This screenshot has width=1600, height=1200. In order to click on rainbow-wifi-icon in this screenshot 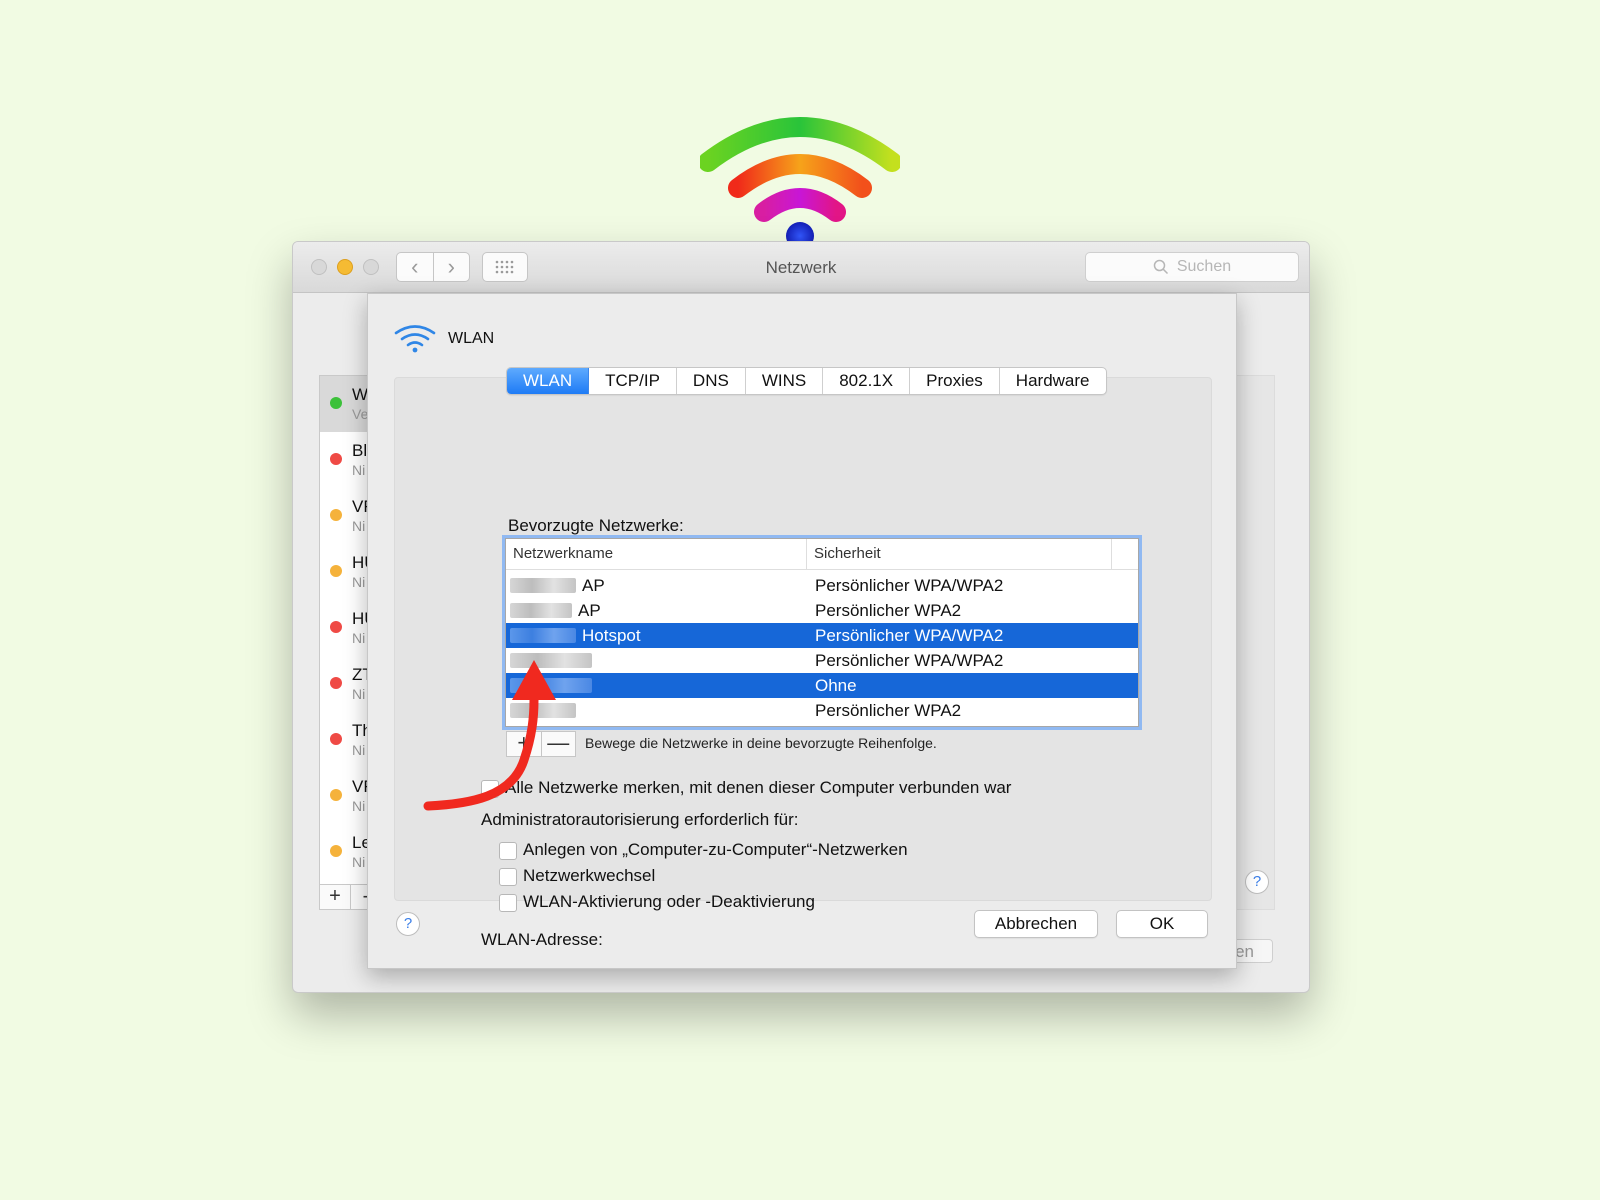, I will do `click(800, 183)`.